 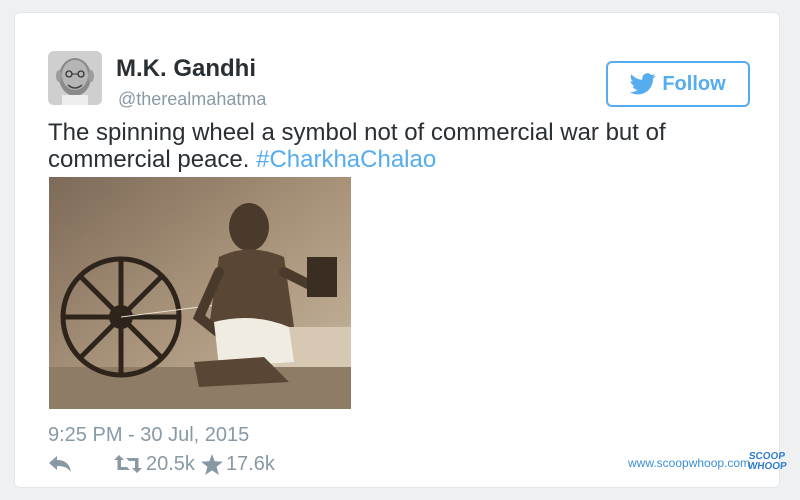 I want to click on avatar, so click(x=75, y=78).